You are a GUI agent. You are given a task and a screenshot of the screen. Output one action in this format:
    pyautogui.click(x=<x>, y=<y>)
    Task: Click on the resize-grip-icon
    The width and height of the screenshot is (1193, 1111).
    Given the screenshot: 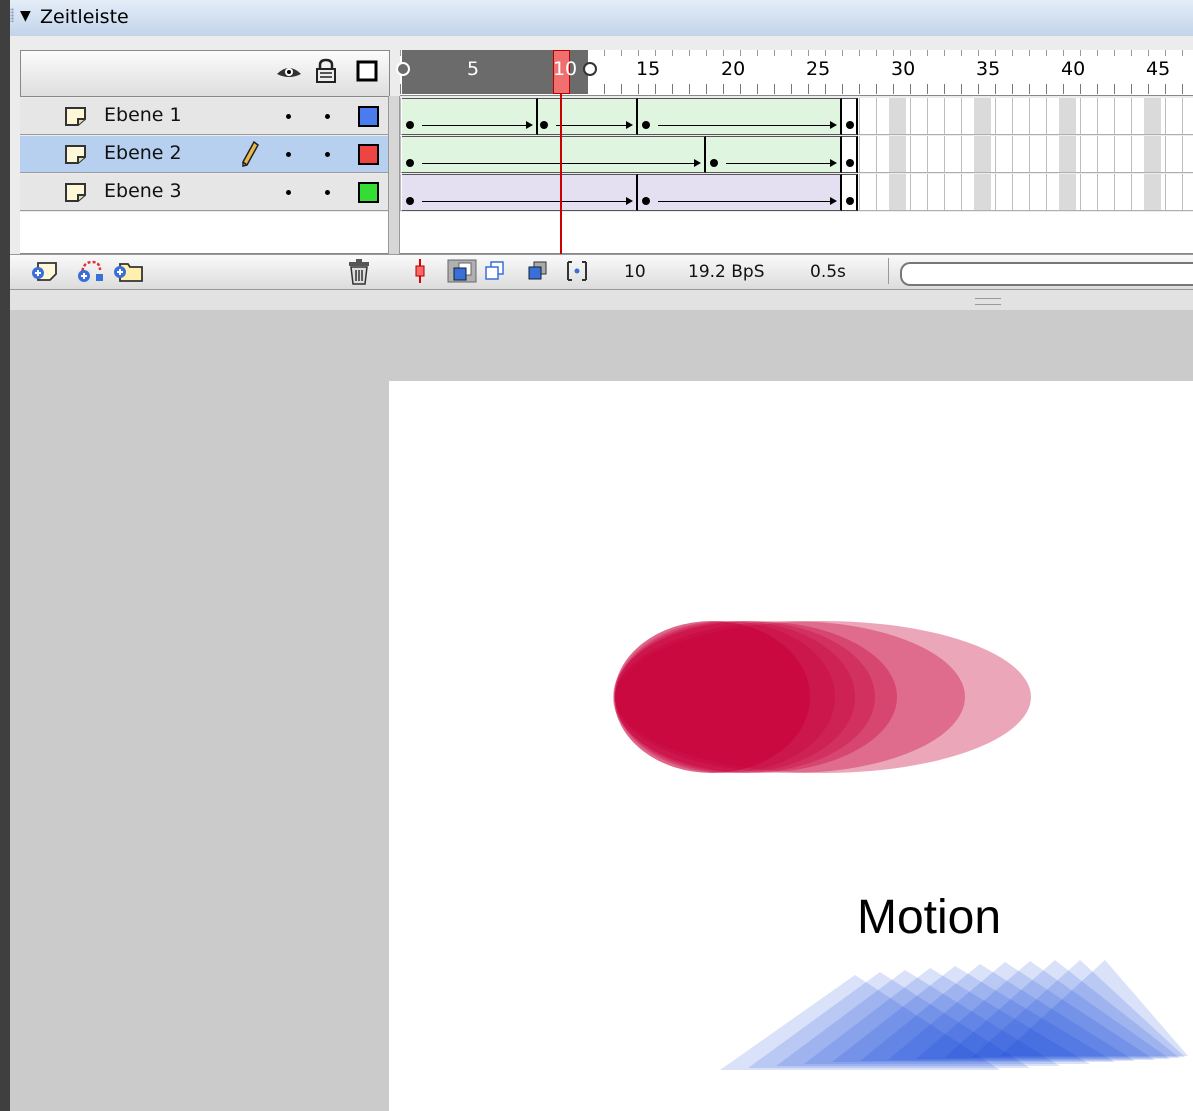 What is the action you would take?
    pyautogui.click(x=988, y=301)
    